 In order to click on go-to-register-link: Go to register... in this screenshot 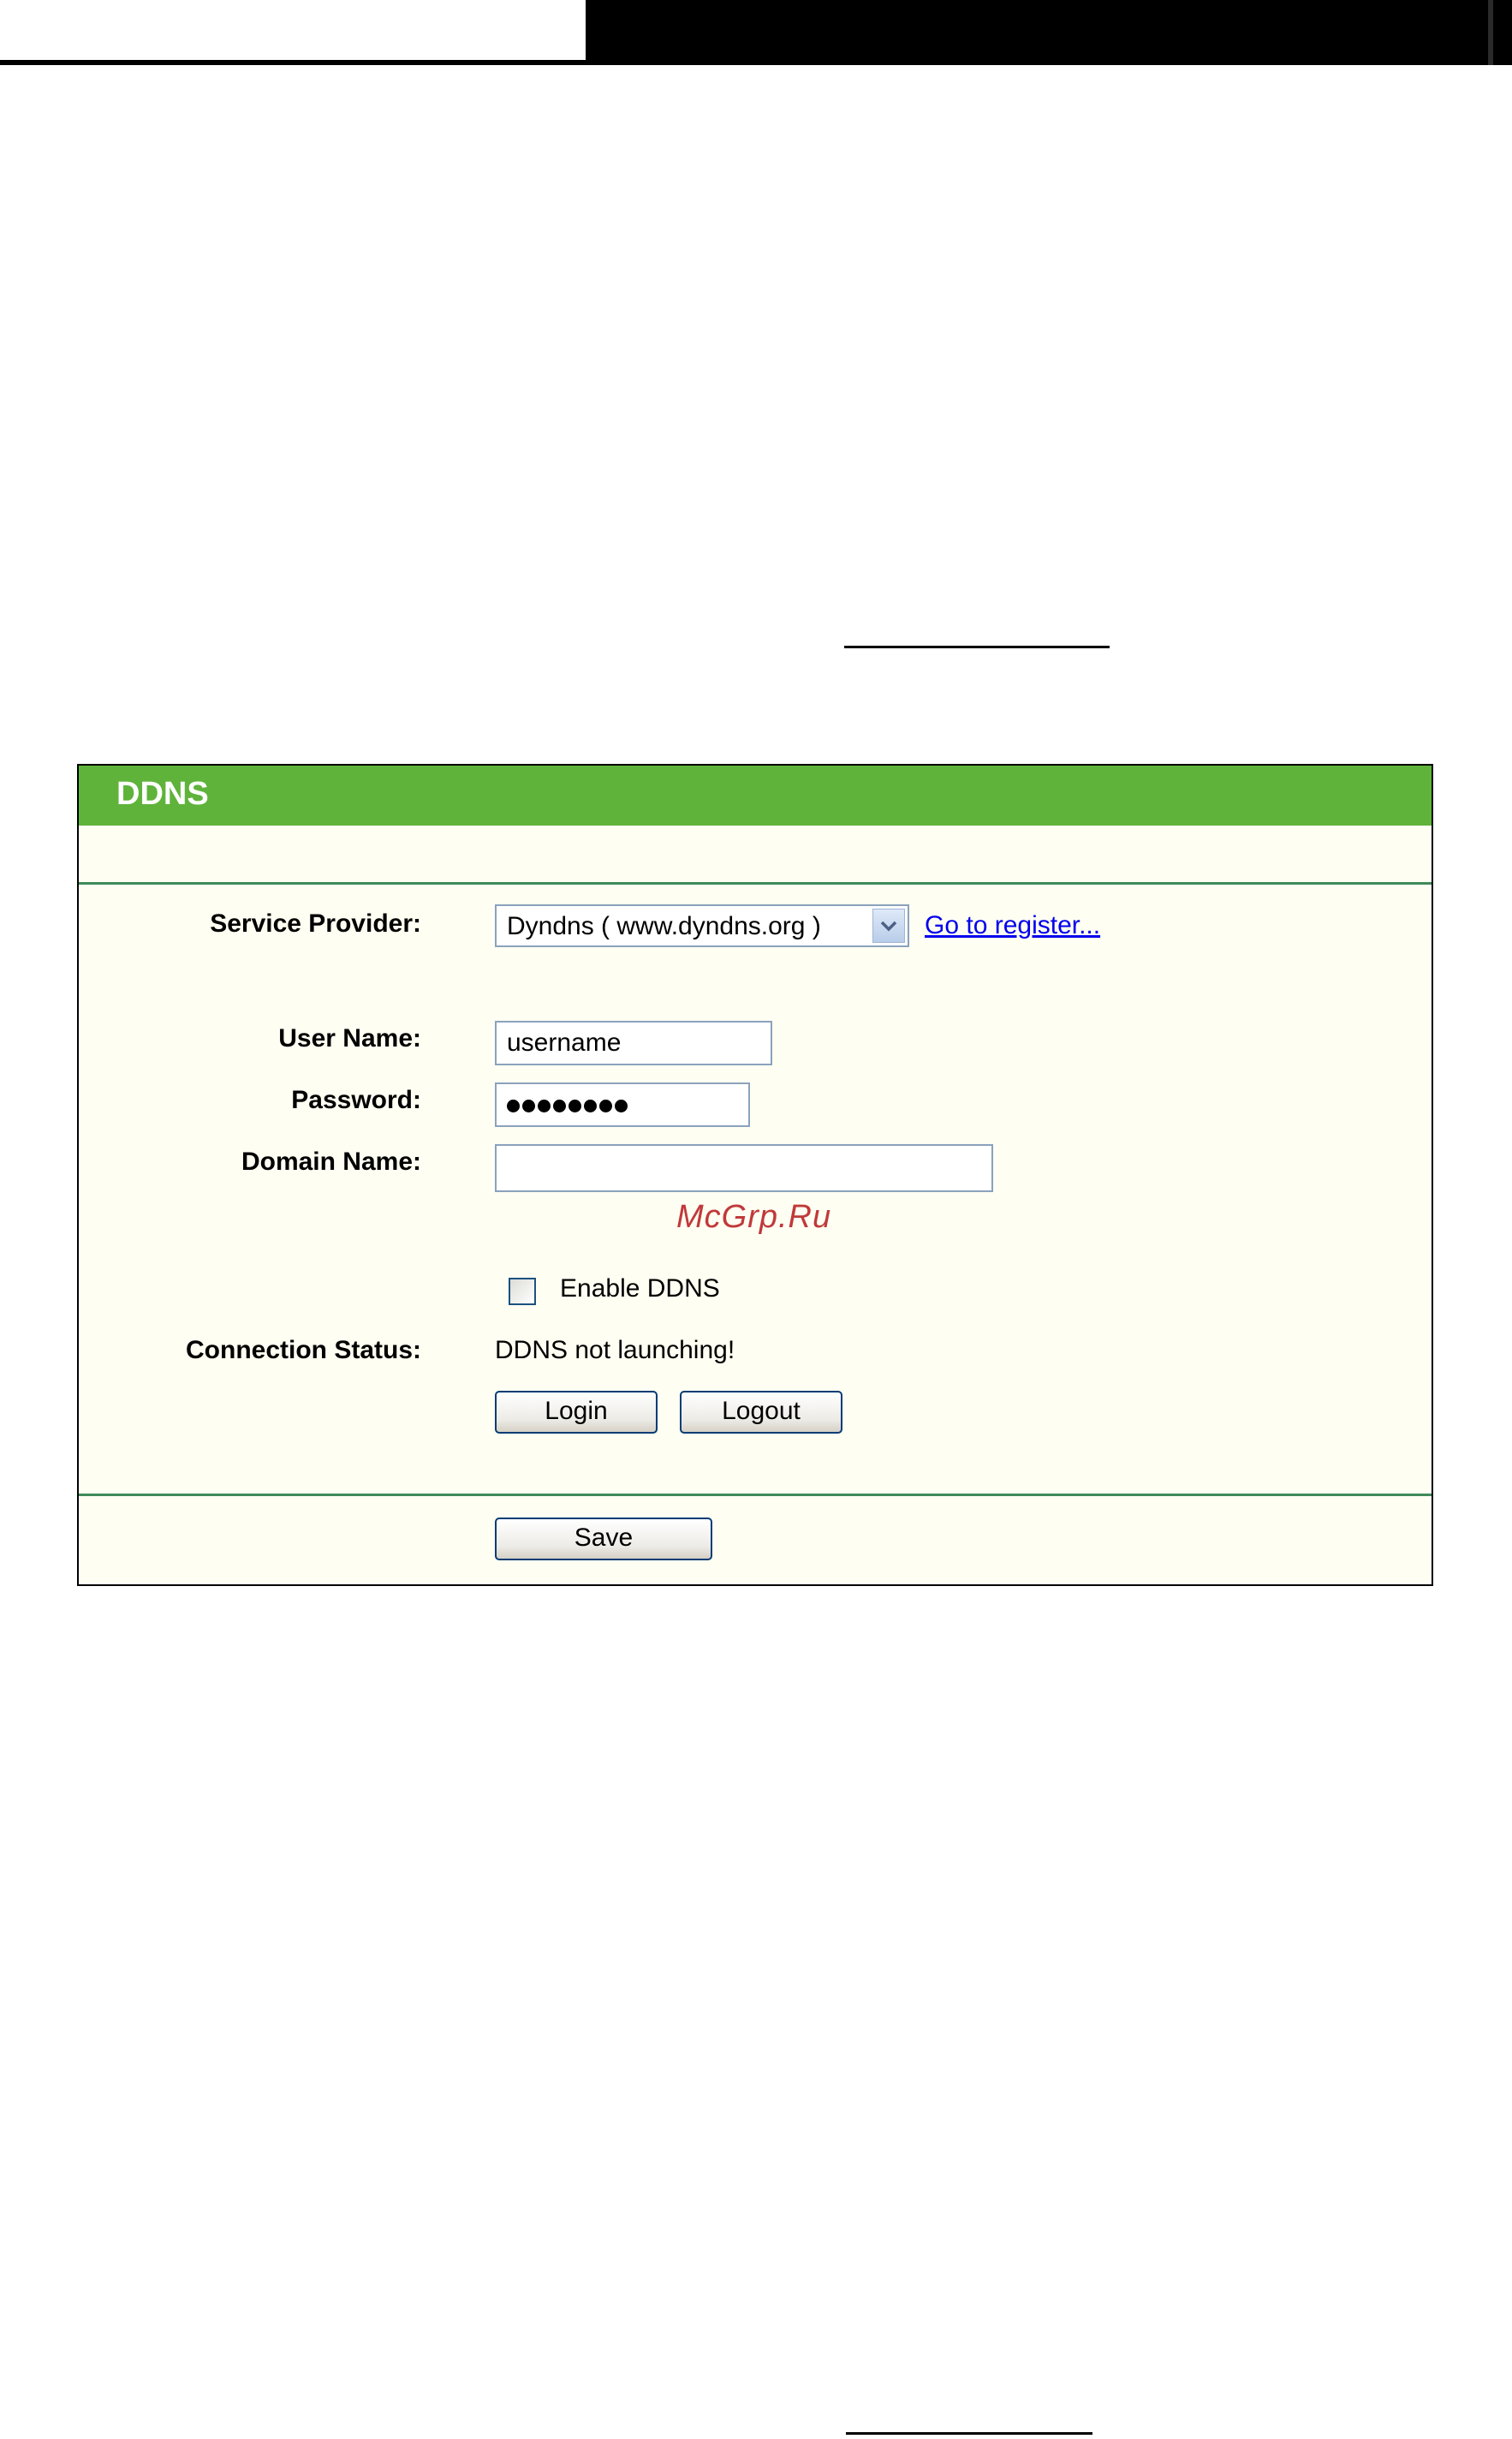, I will do `click(1012, 925)`.